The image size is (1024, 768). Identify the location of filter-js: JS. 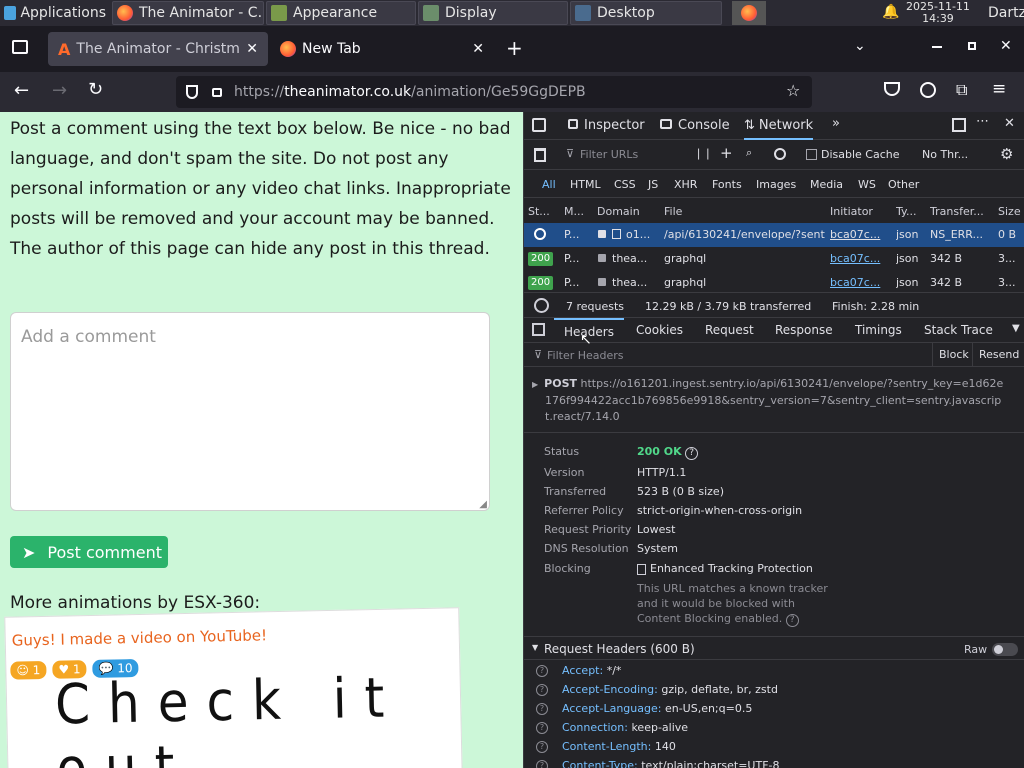
(653, 184).